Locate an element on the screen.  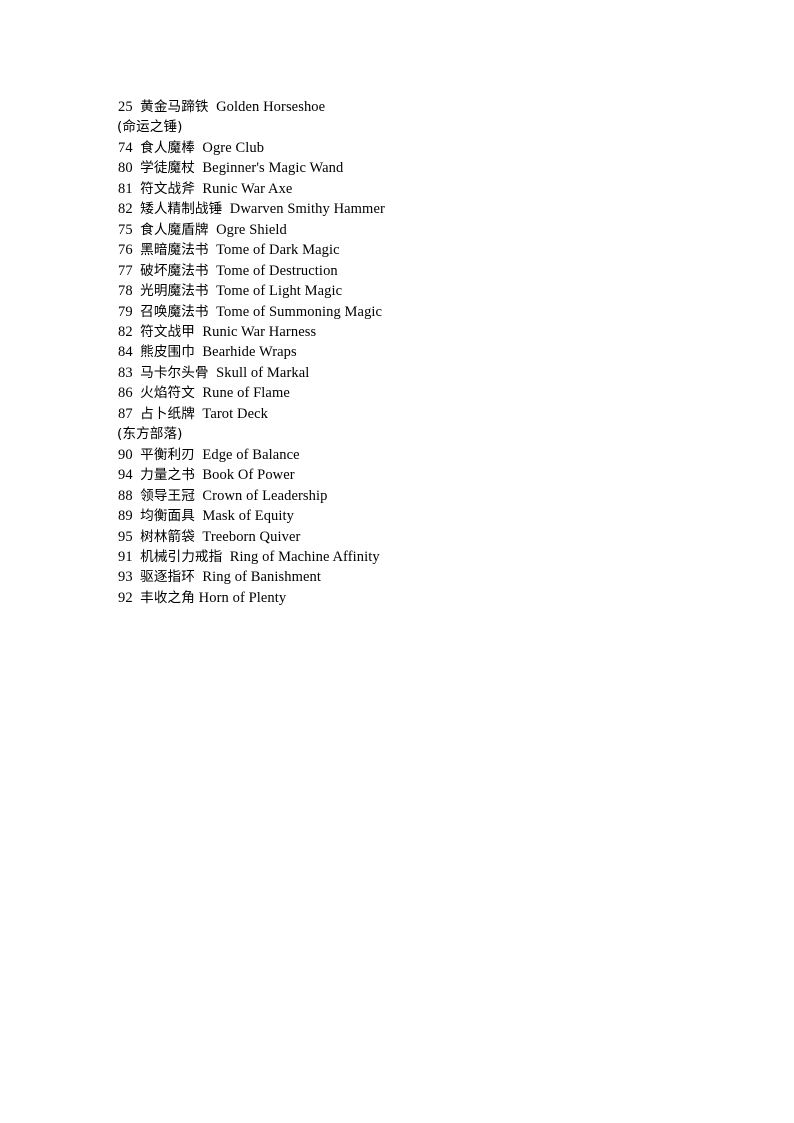
item-row: 80 学徒魔杖 Beginner's Magic Wand is located at coordinates (418, 168).